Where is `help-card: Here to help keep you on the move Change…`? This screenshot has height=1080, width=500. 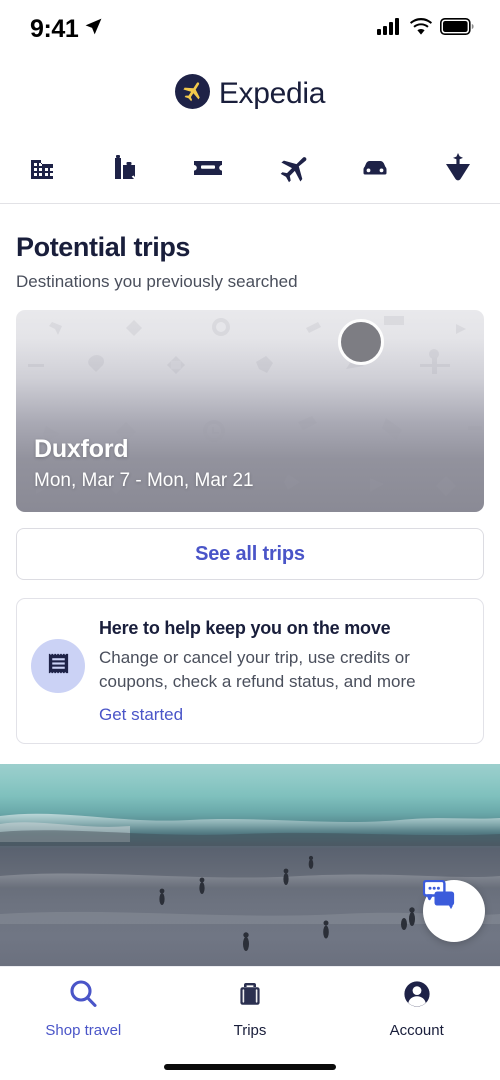 help-card: Here to help keep you on the move Change… is located at coordinates (250, 671).